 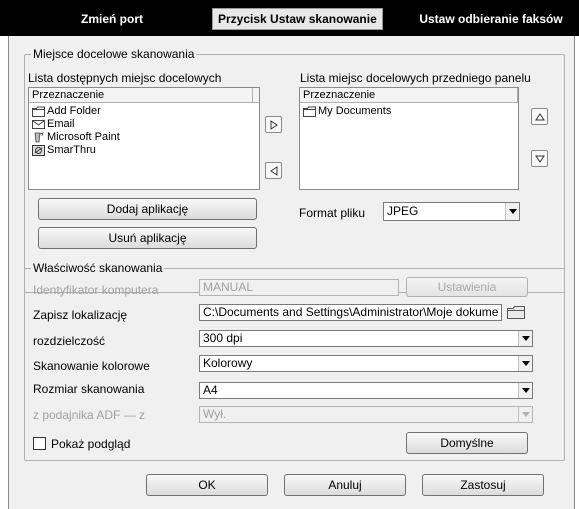 What do you see at coordinates (147, 209) in the screenshot?
I see `add-application-button: Dodaj aplikację` at bounding box center [147, 209].